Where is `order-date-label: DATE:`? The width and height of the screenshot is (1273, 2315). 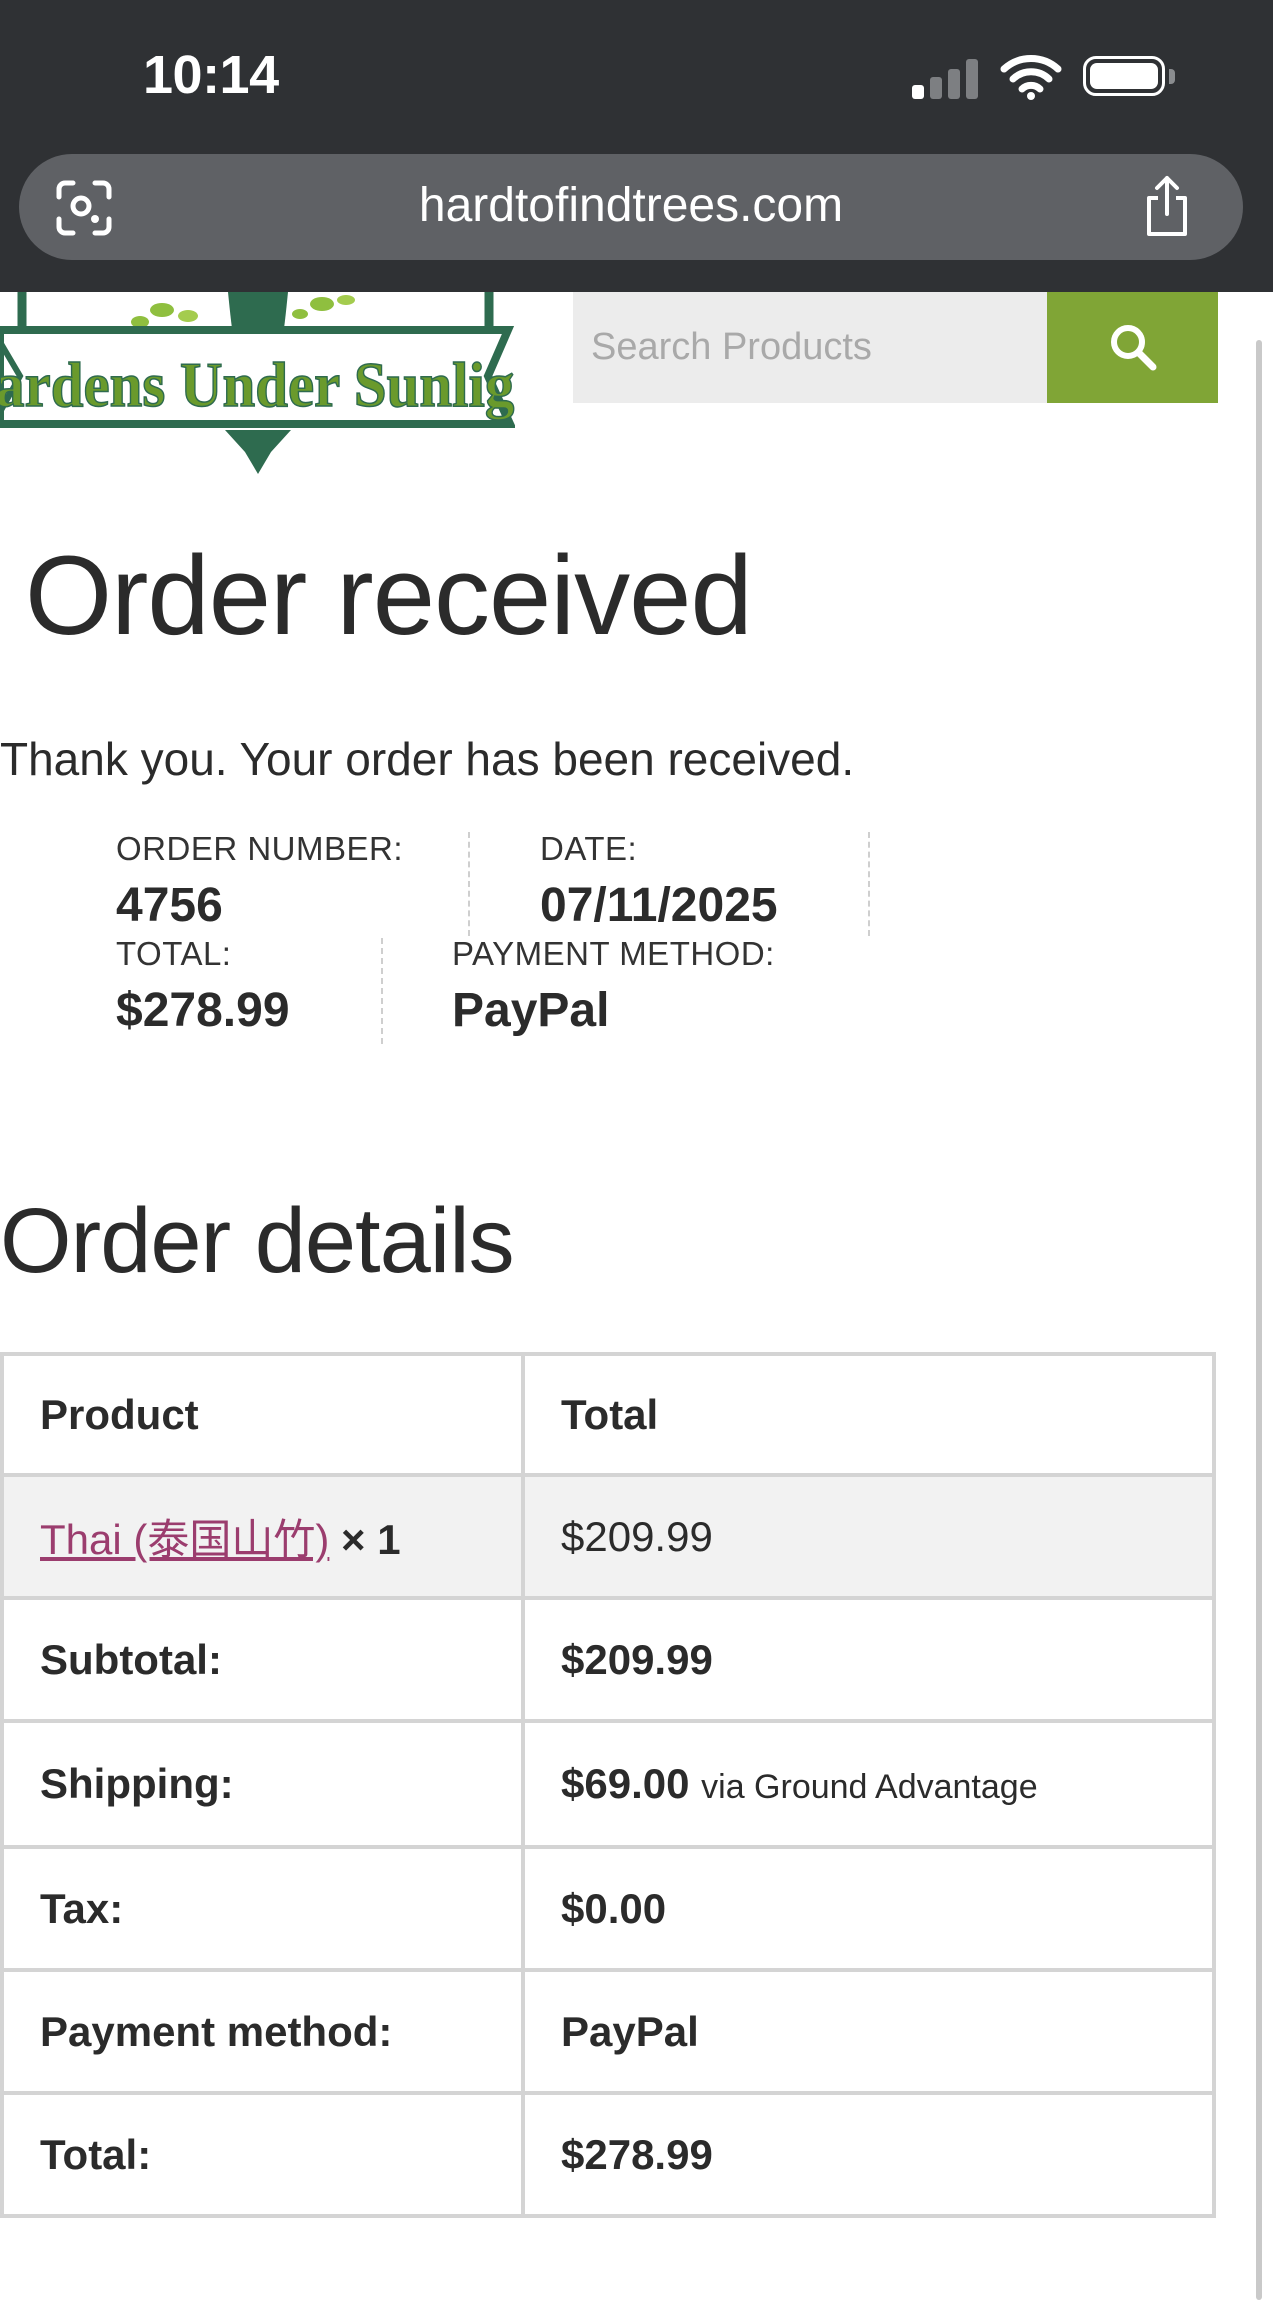 order-date-label: DATE: is located at coordinates (589, 848).